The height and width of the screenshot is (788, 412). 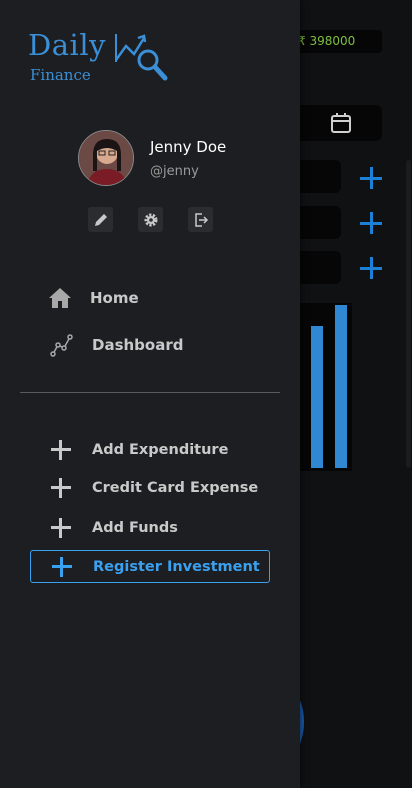 I want to click on add-expenditure-button: Add Expenditure, so click(x=150, y=449).